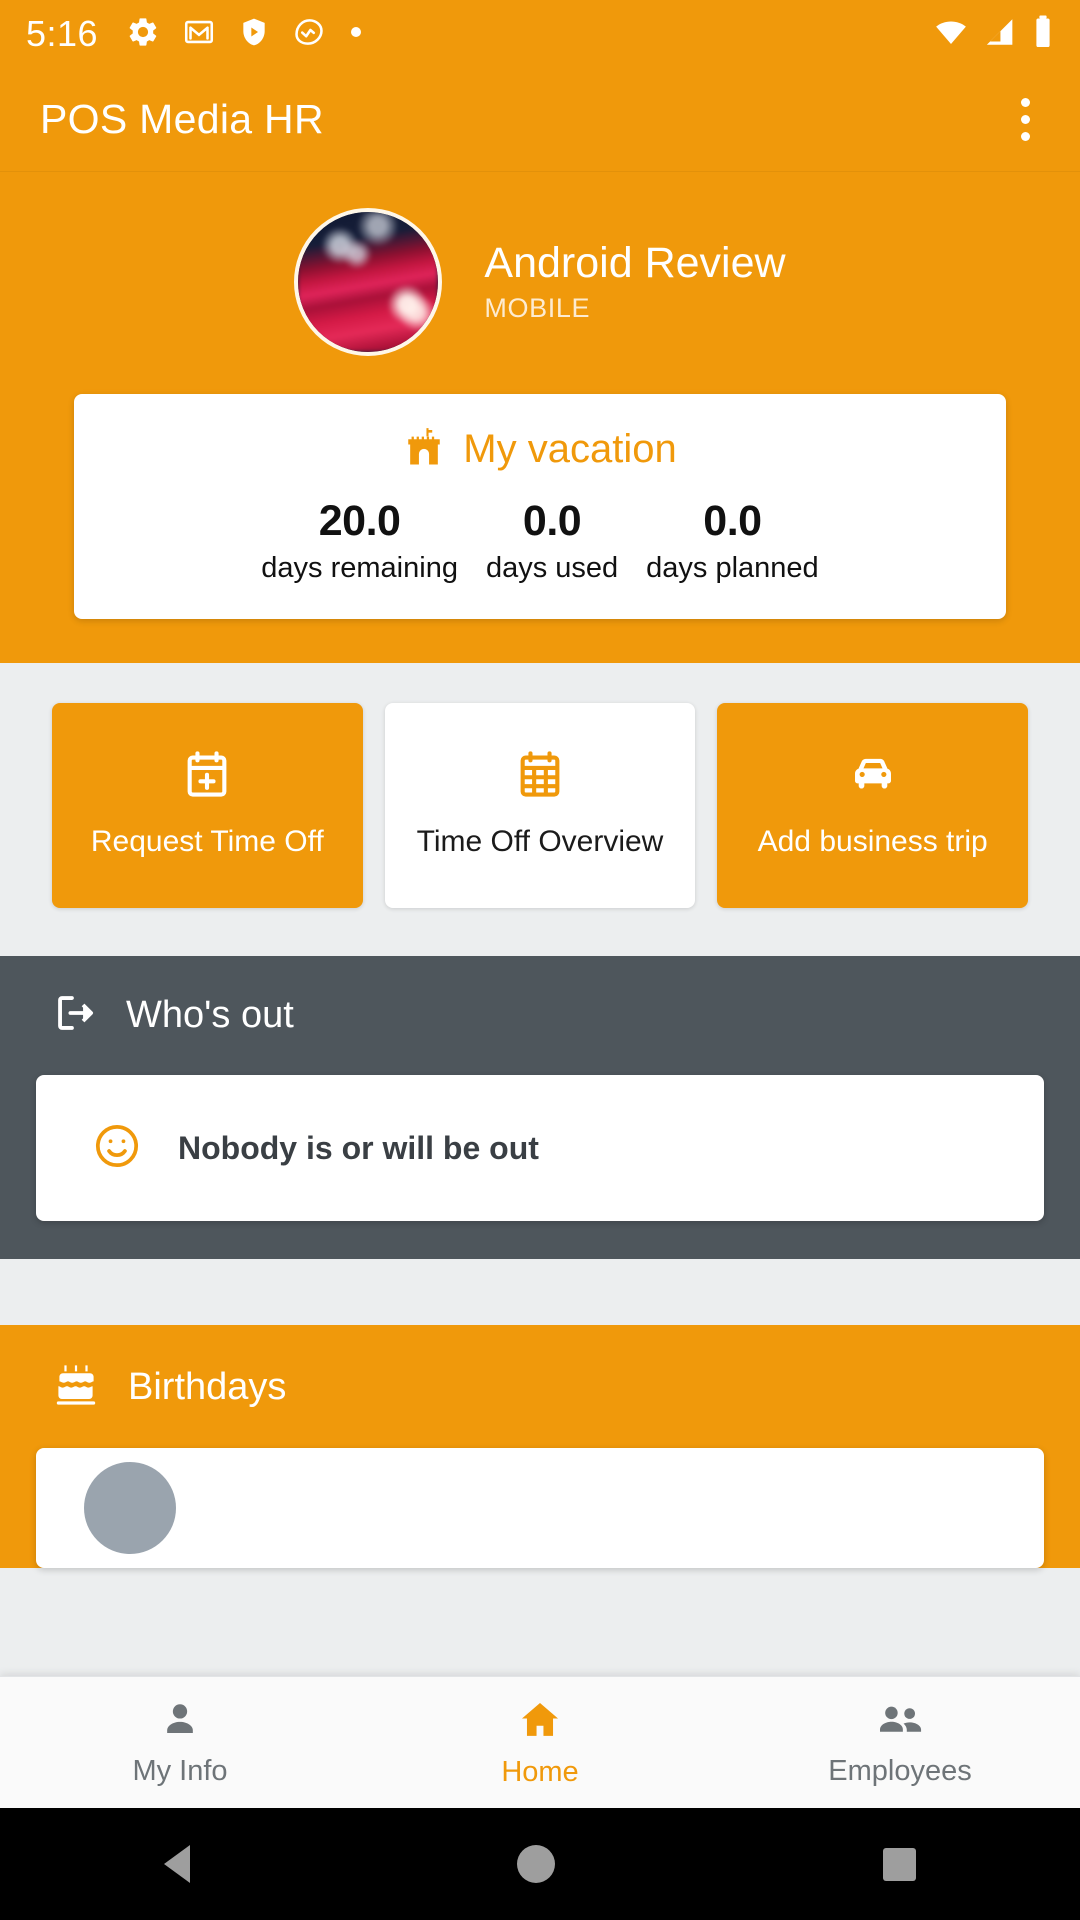 This screenshot has height=1920, width=1080. Describe the element at coordinates (180, 1722) in the screenshot. I see `person-icon` at that location.